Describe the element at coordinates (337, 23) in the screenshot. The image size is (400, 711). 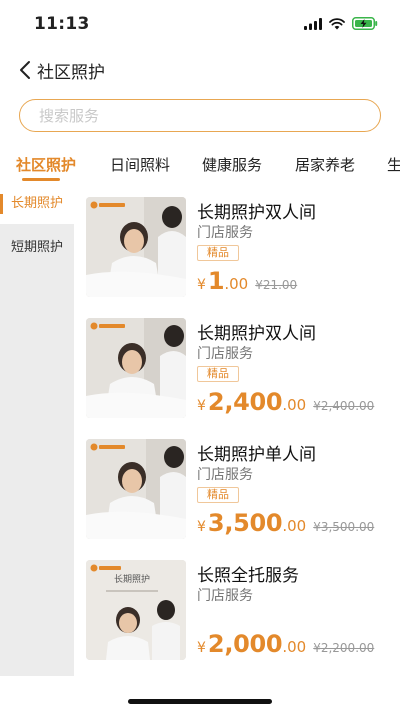
I see `wifi-icon` at that location.